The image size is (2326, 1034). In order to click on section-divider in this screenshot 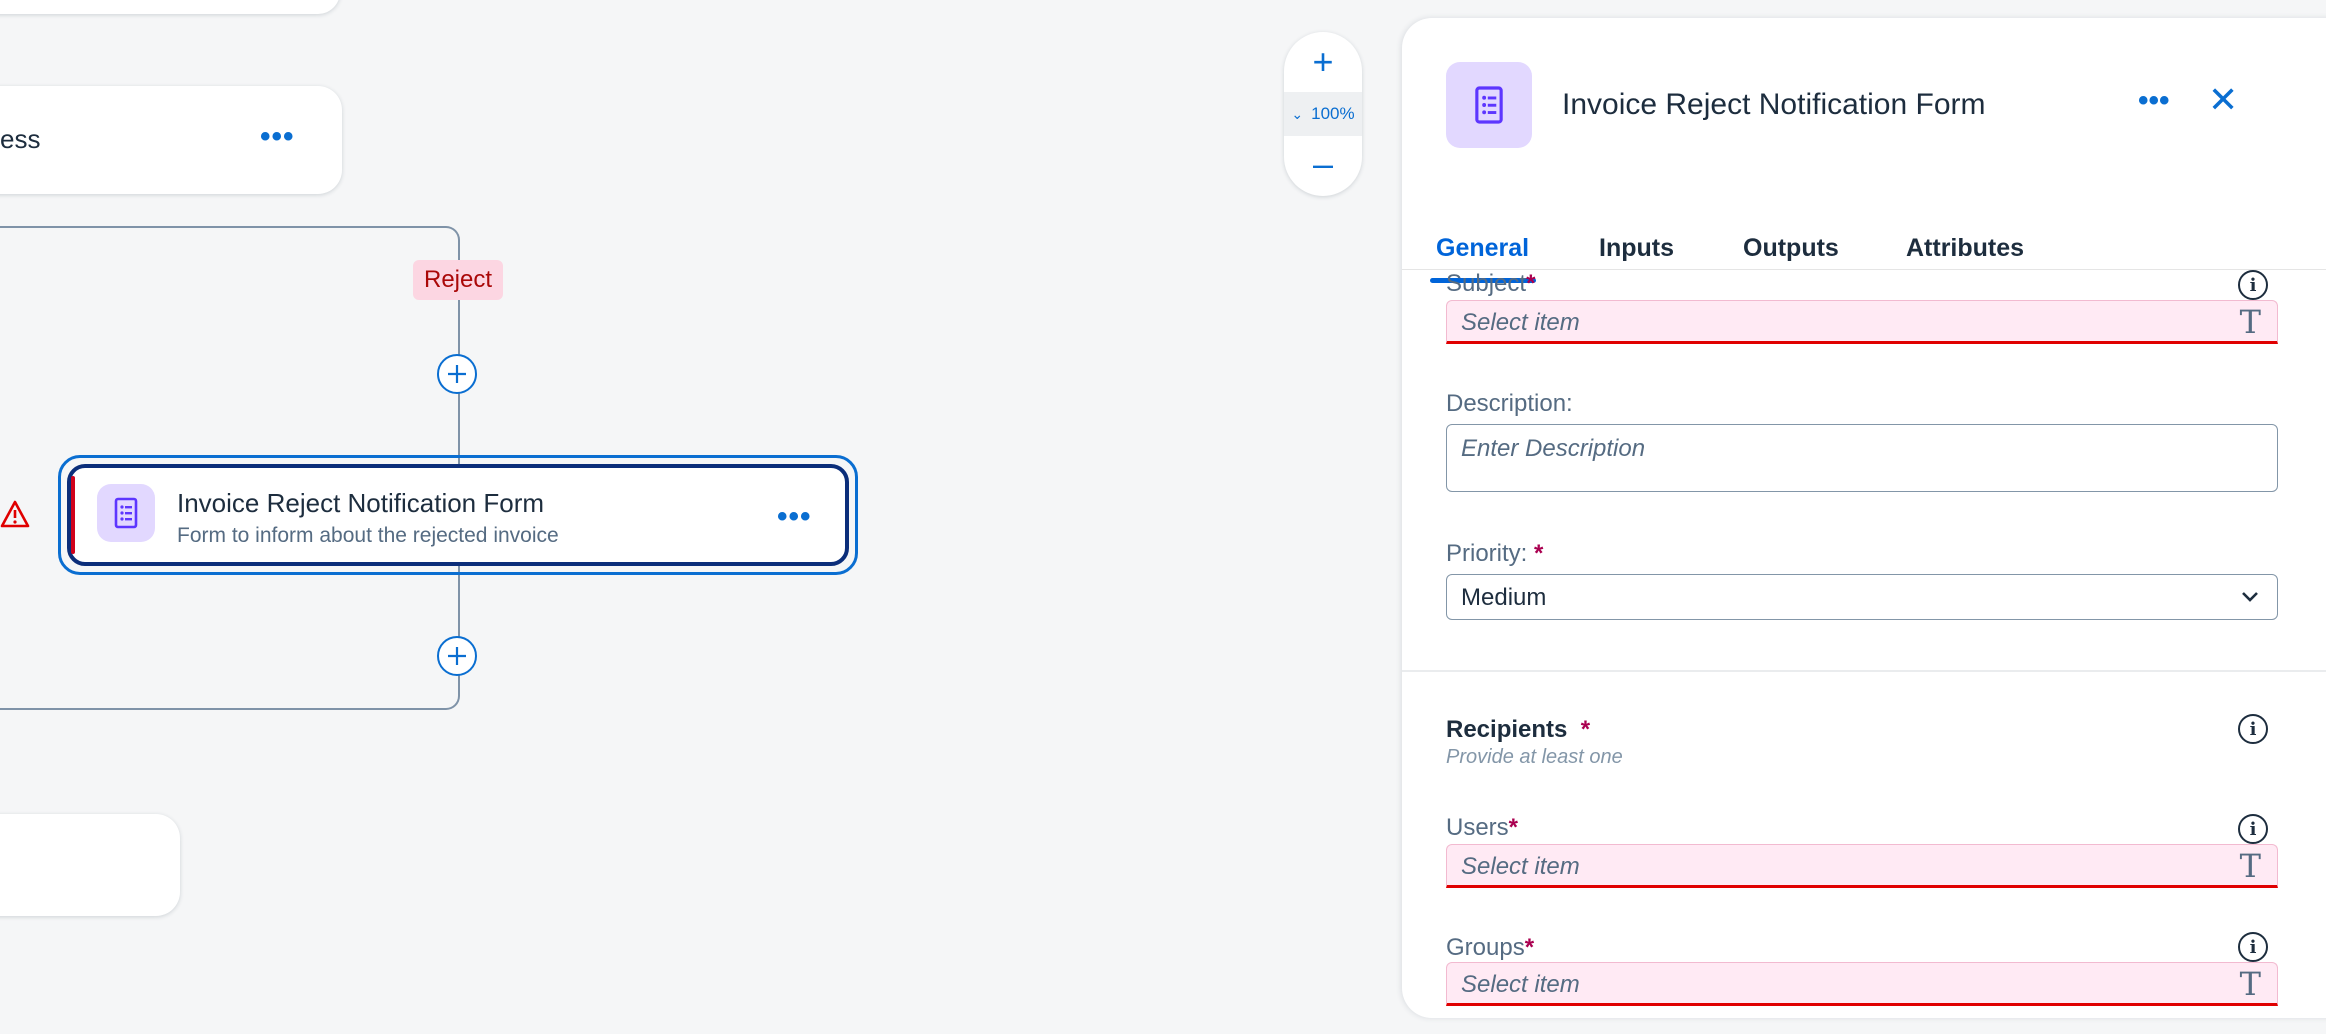, I will do `click(1864, 671)`.